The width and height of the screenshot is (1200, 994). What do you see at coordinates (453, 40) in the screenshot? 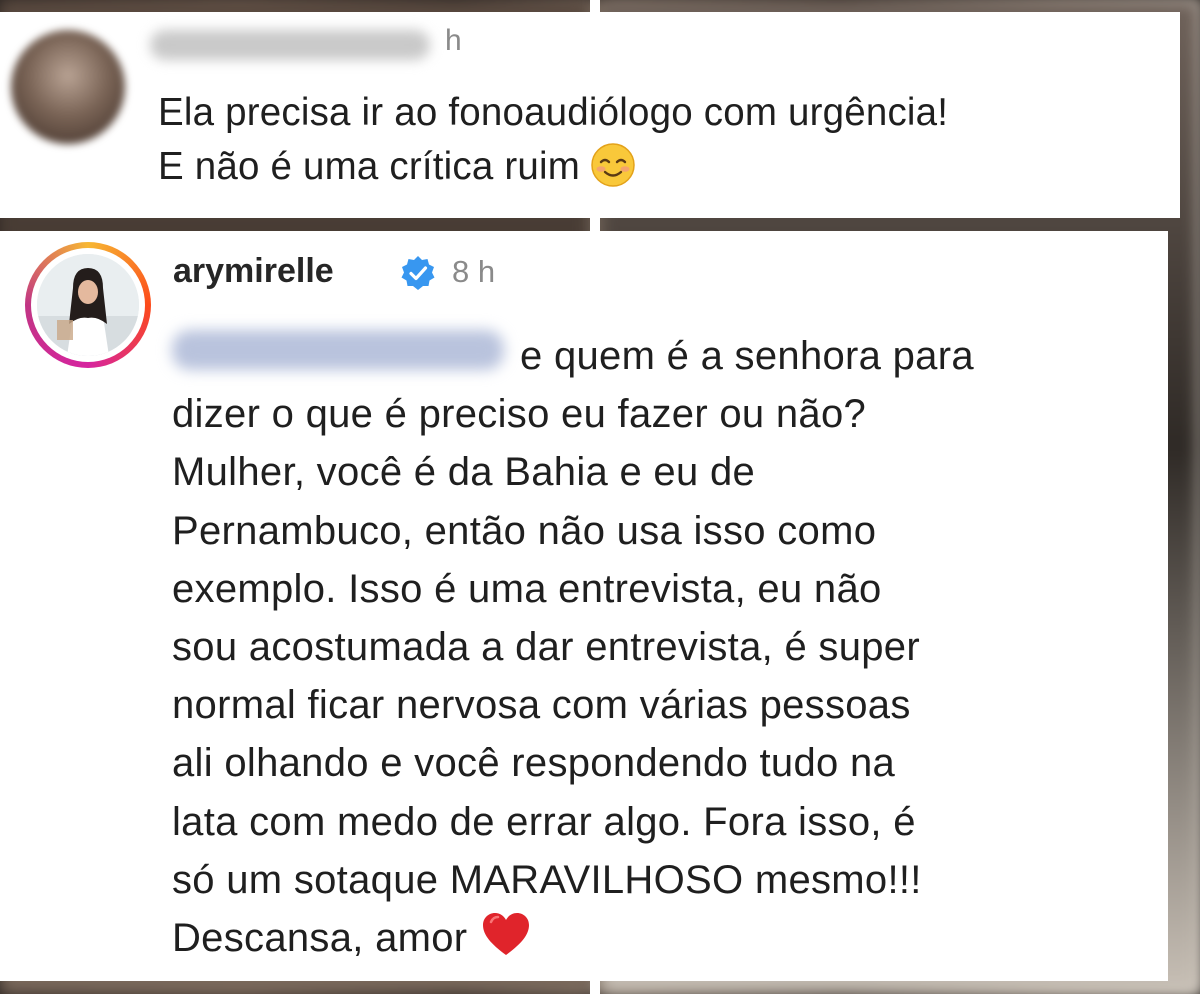
I see `comment-timestamp: h` at bounding box center [453, 40].